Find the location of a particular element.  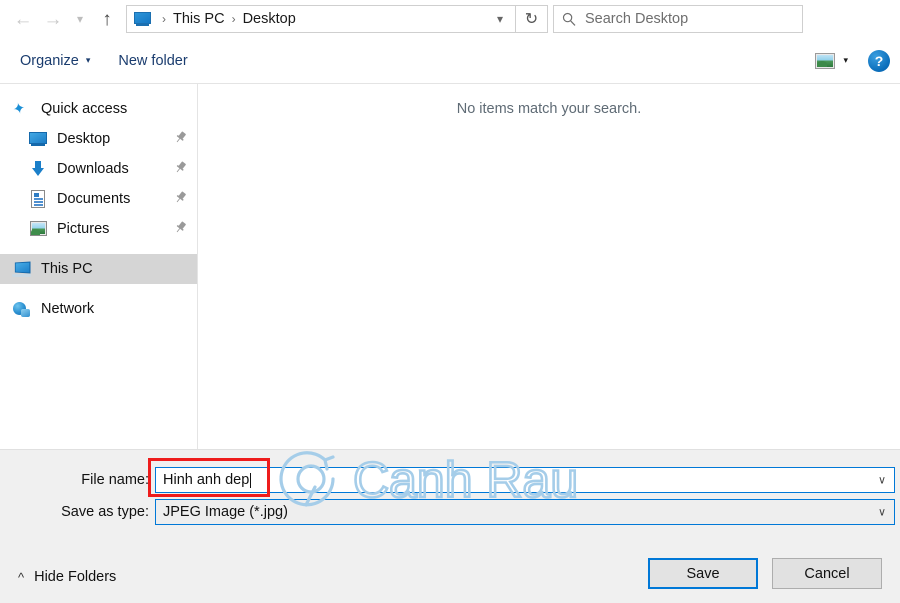

sidebar-item-label: Downloads is located at coordinates (93, 169).